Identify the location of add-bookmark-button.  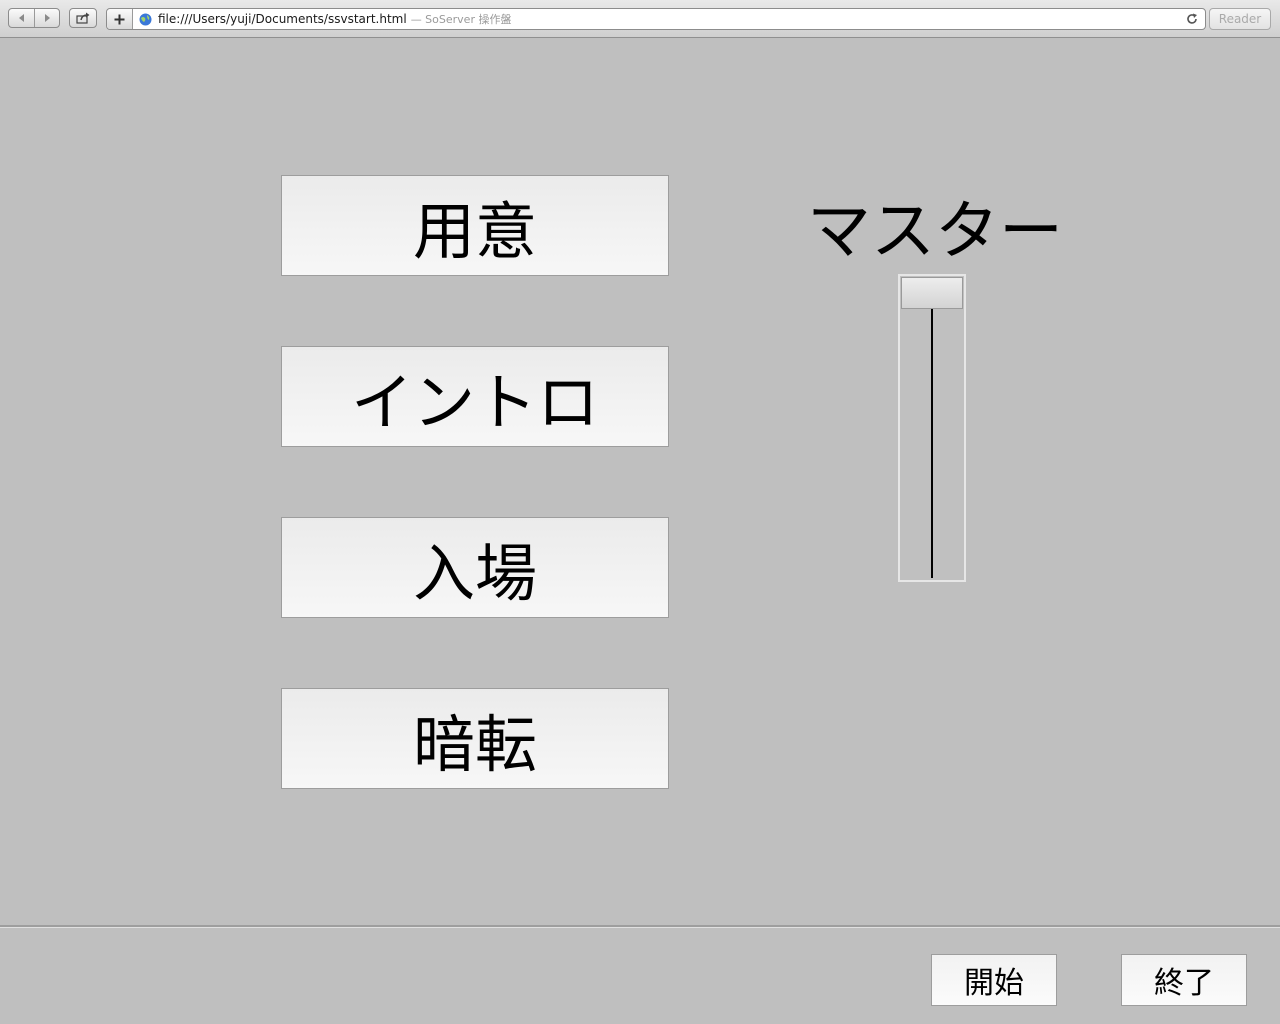
(120, 19).